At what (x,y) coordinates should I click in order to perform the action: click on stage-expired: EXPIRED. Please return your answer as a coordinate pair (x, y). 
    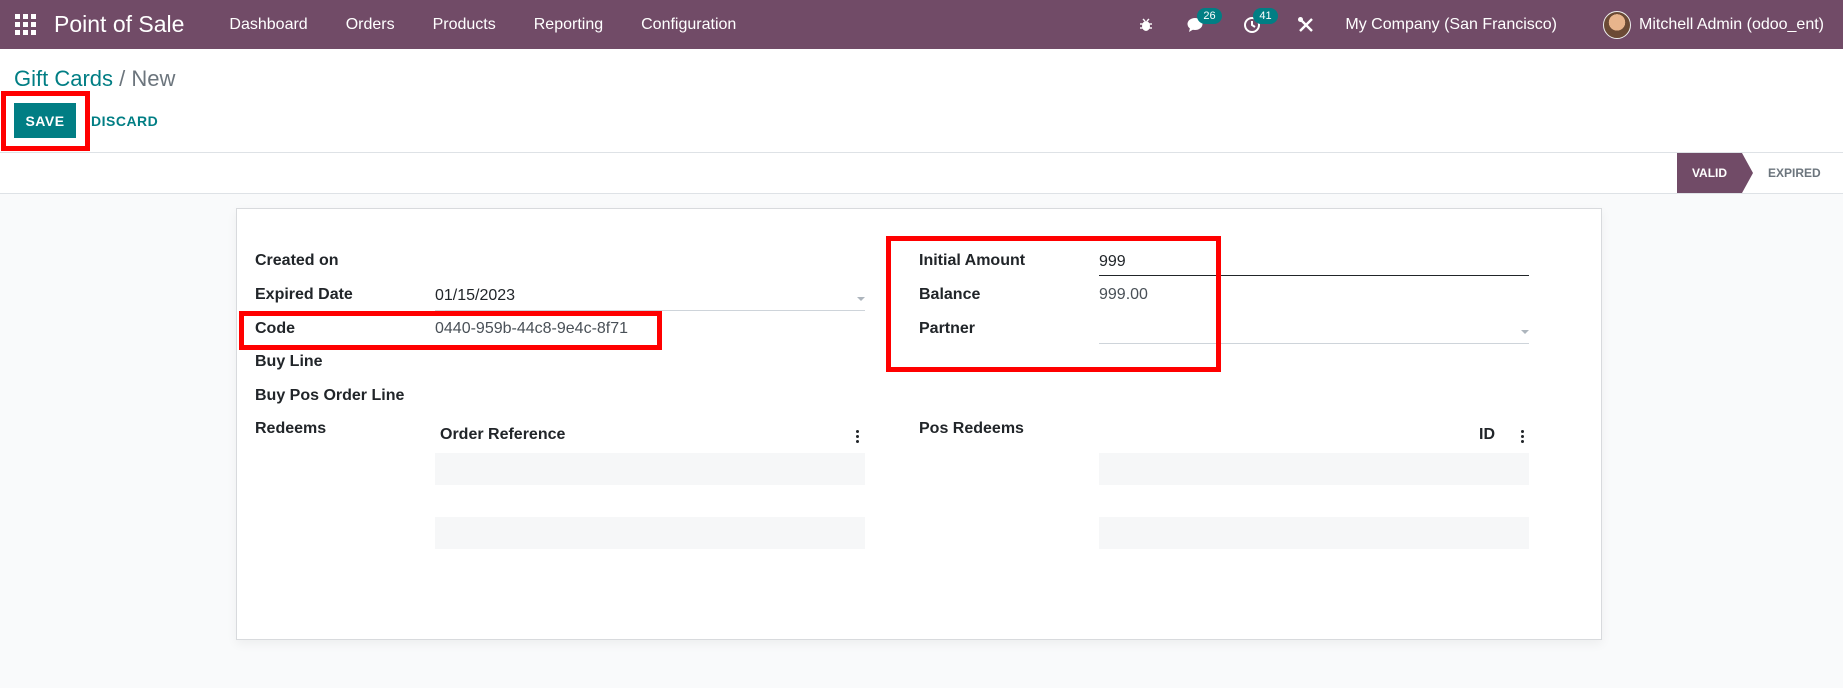
    Looking at the image, I should click on (1794, 173).